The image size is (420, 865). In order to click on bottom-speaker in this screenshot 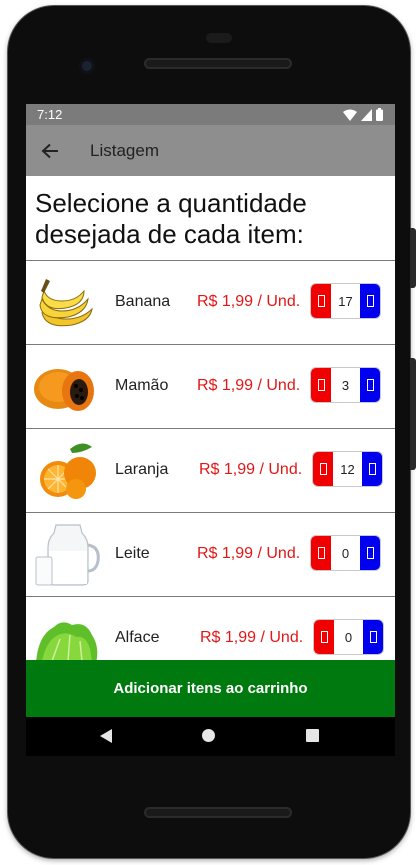, I will do `click(218, 812)`.